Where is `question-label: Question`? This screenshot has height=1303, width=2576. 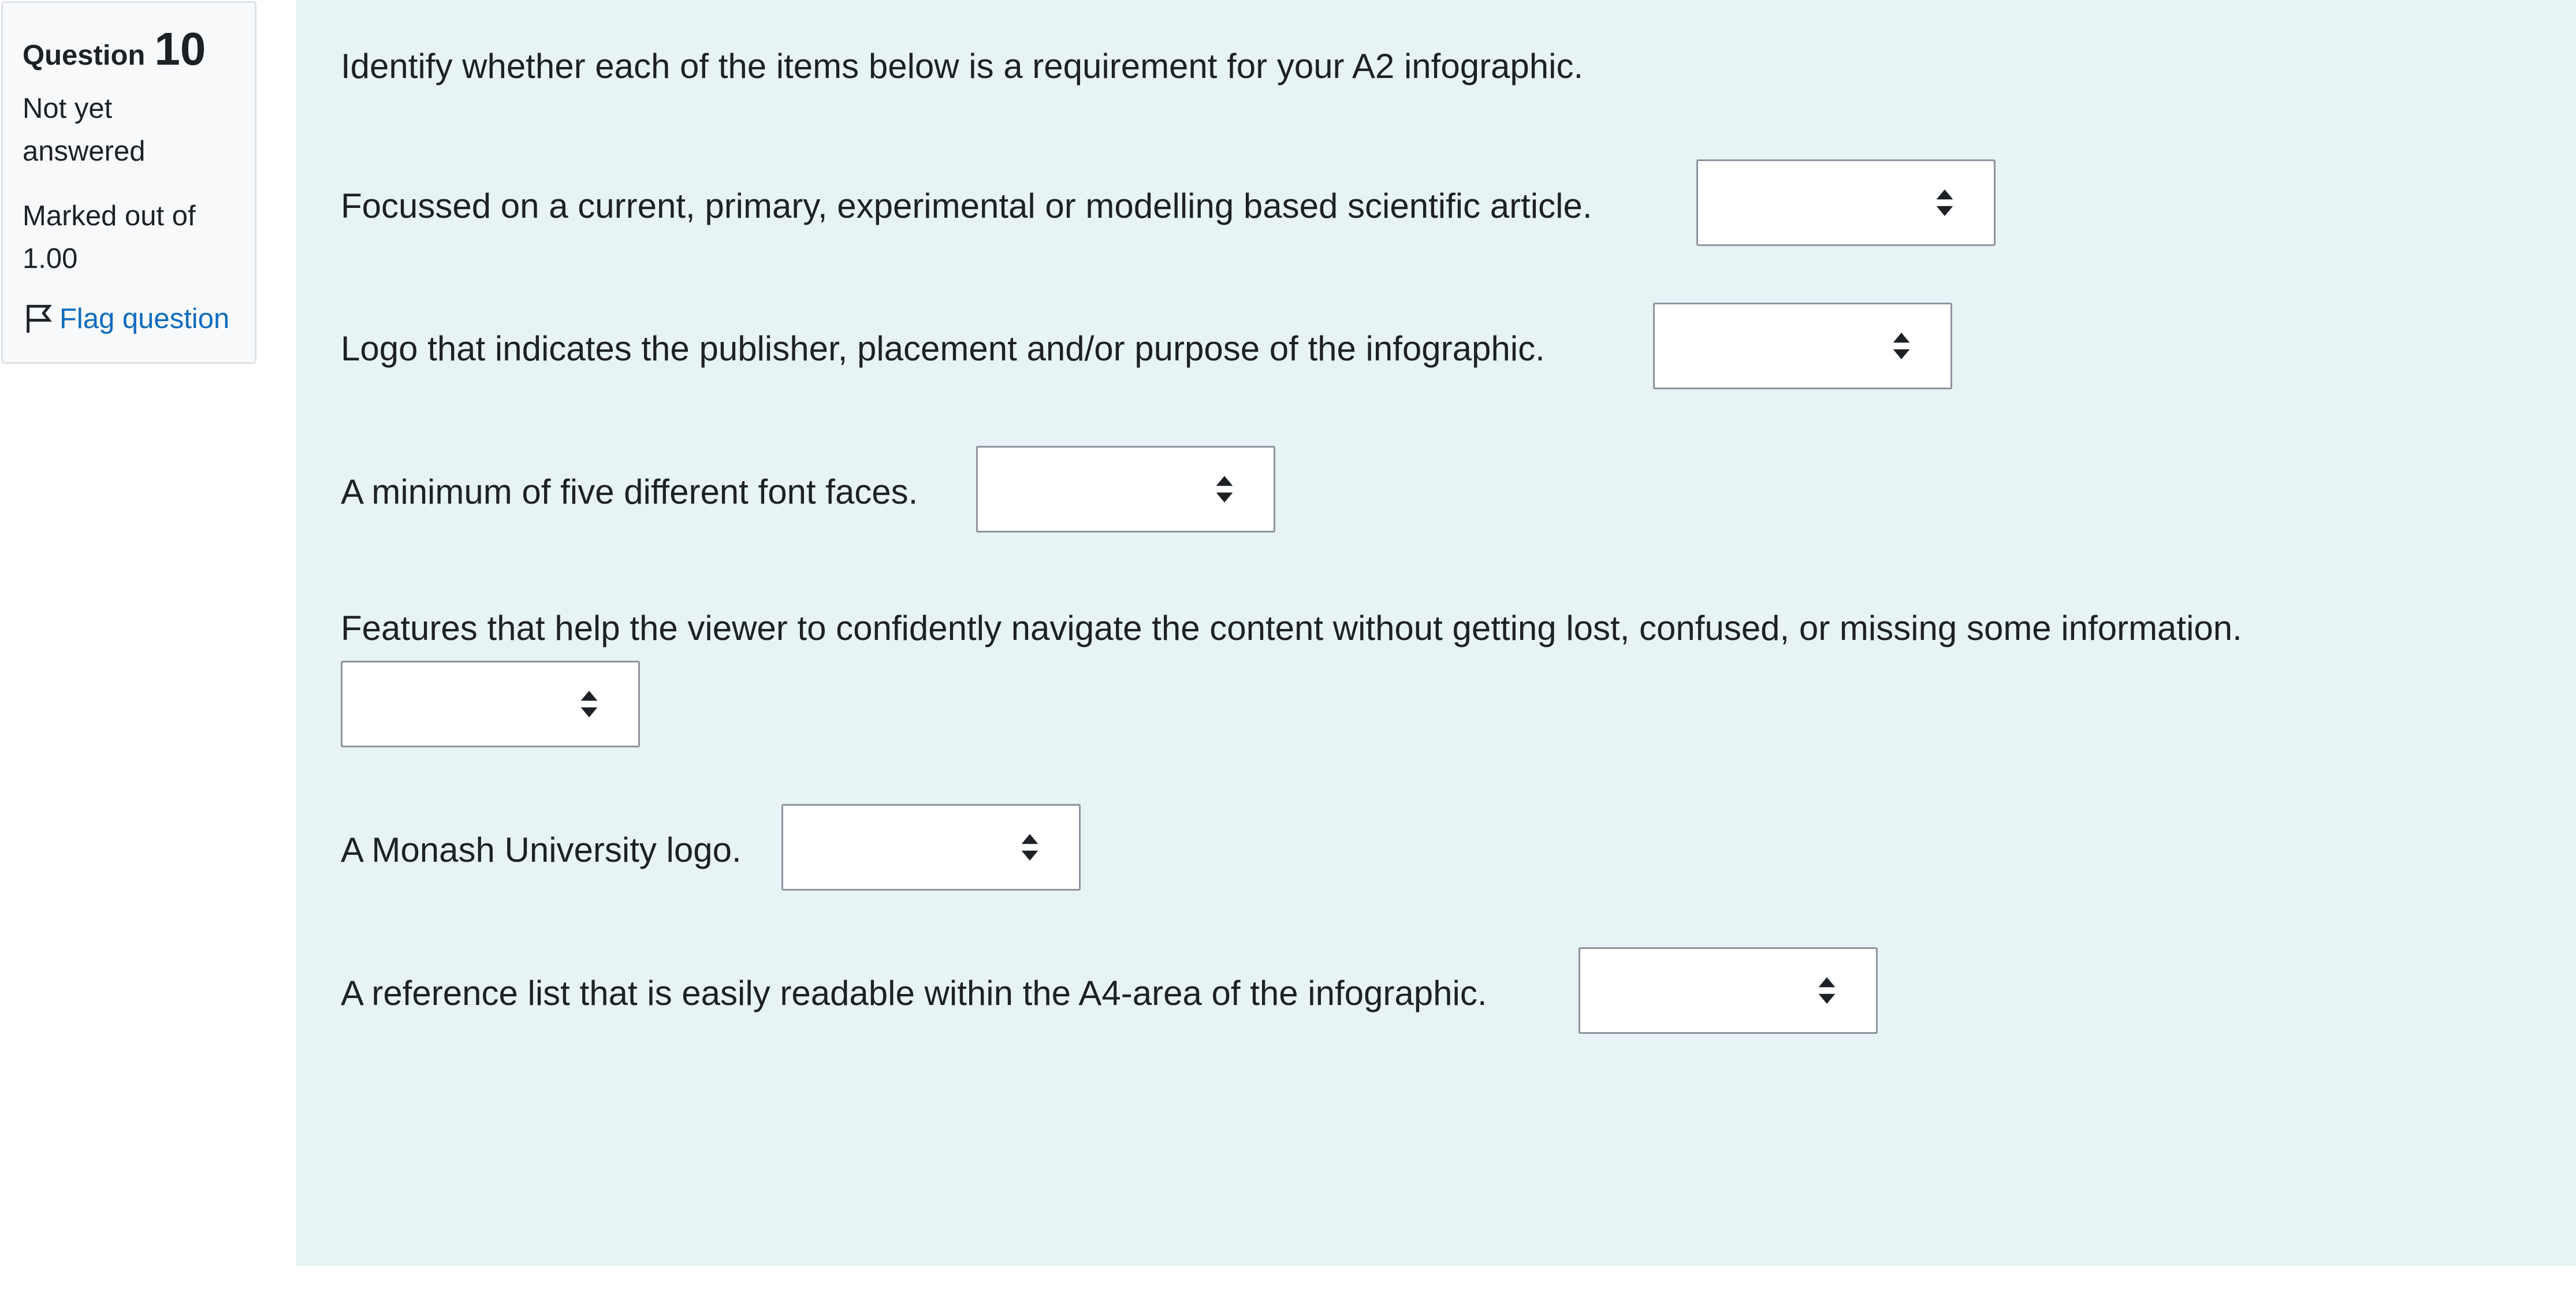
question-label: Question is located at coordinates (85, 55).